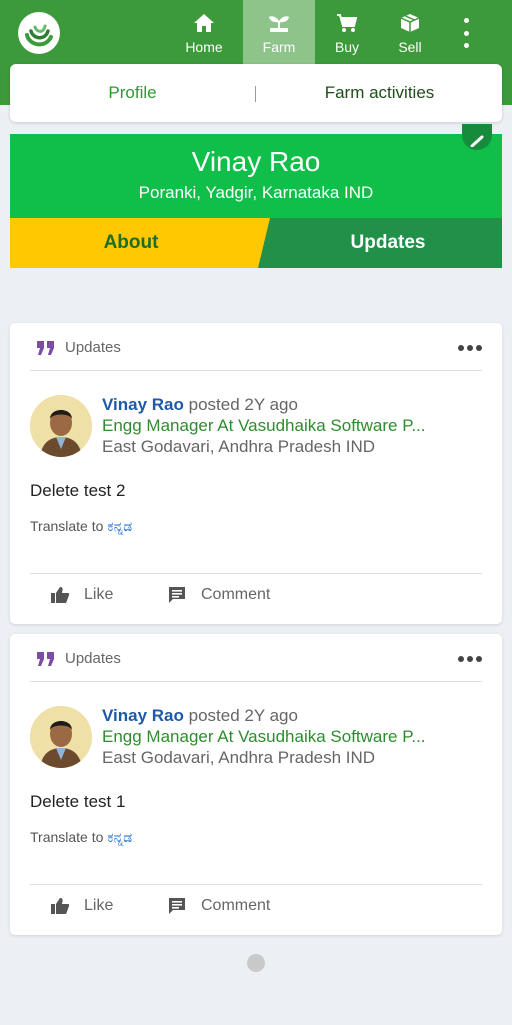 Image resolution: width=512 pixels, height=1025 pixels. I want to click on profile-location: Poranki, Yadgir, Karnataka IND, so click(256, 192).